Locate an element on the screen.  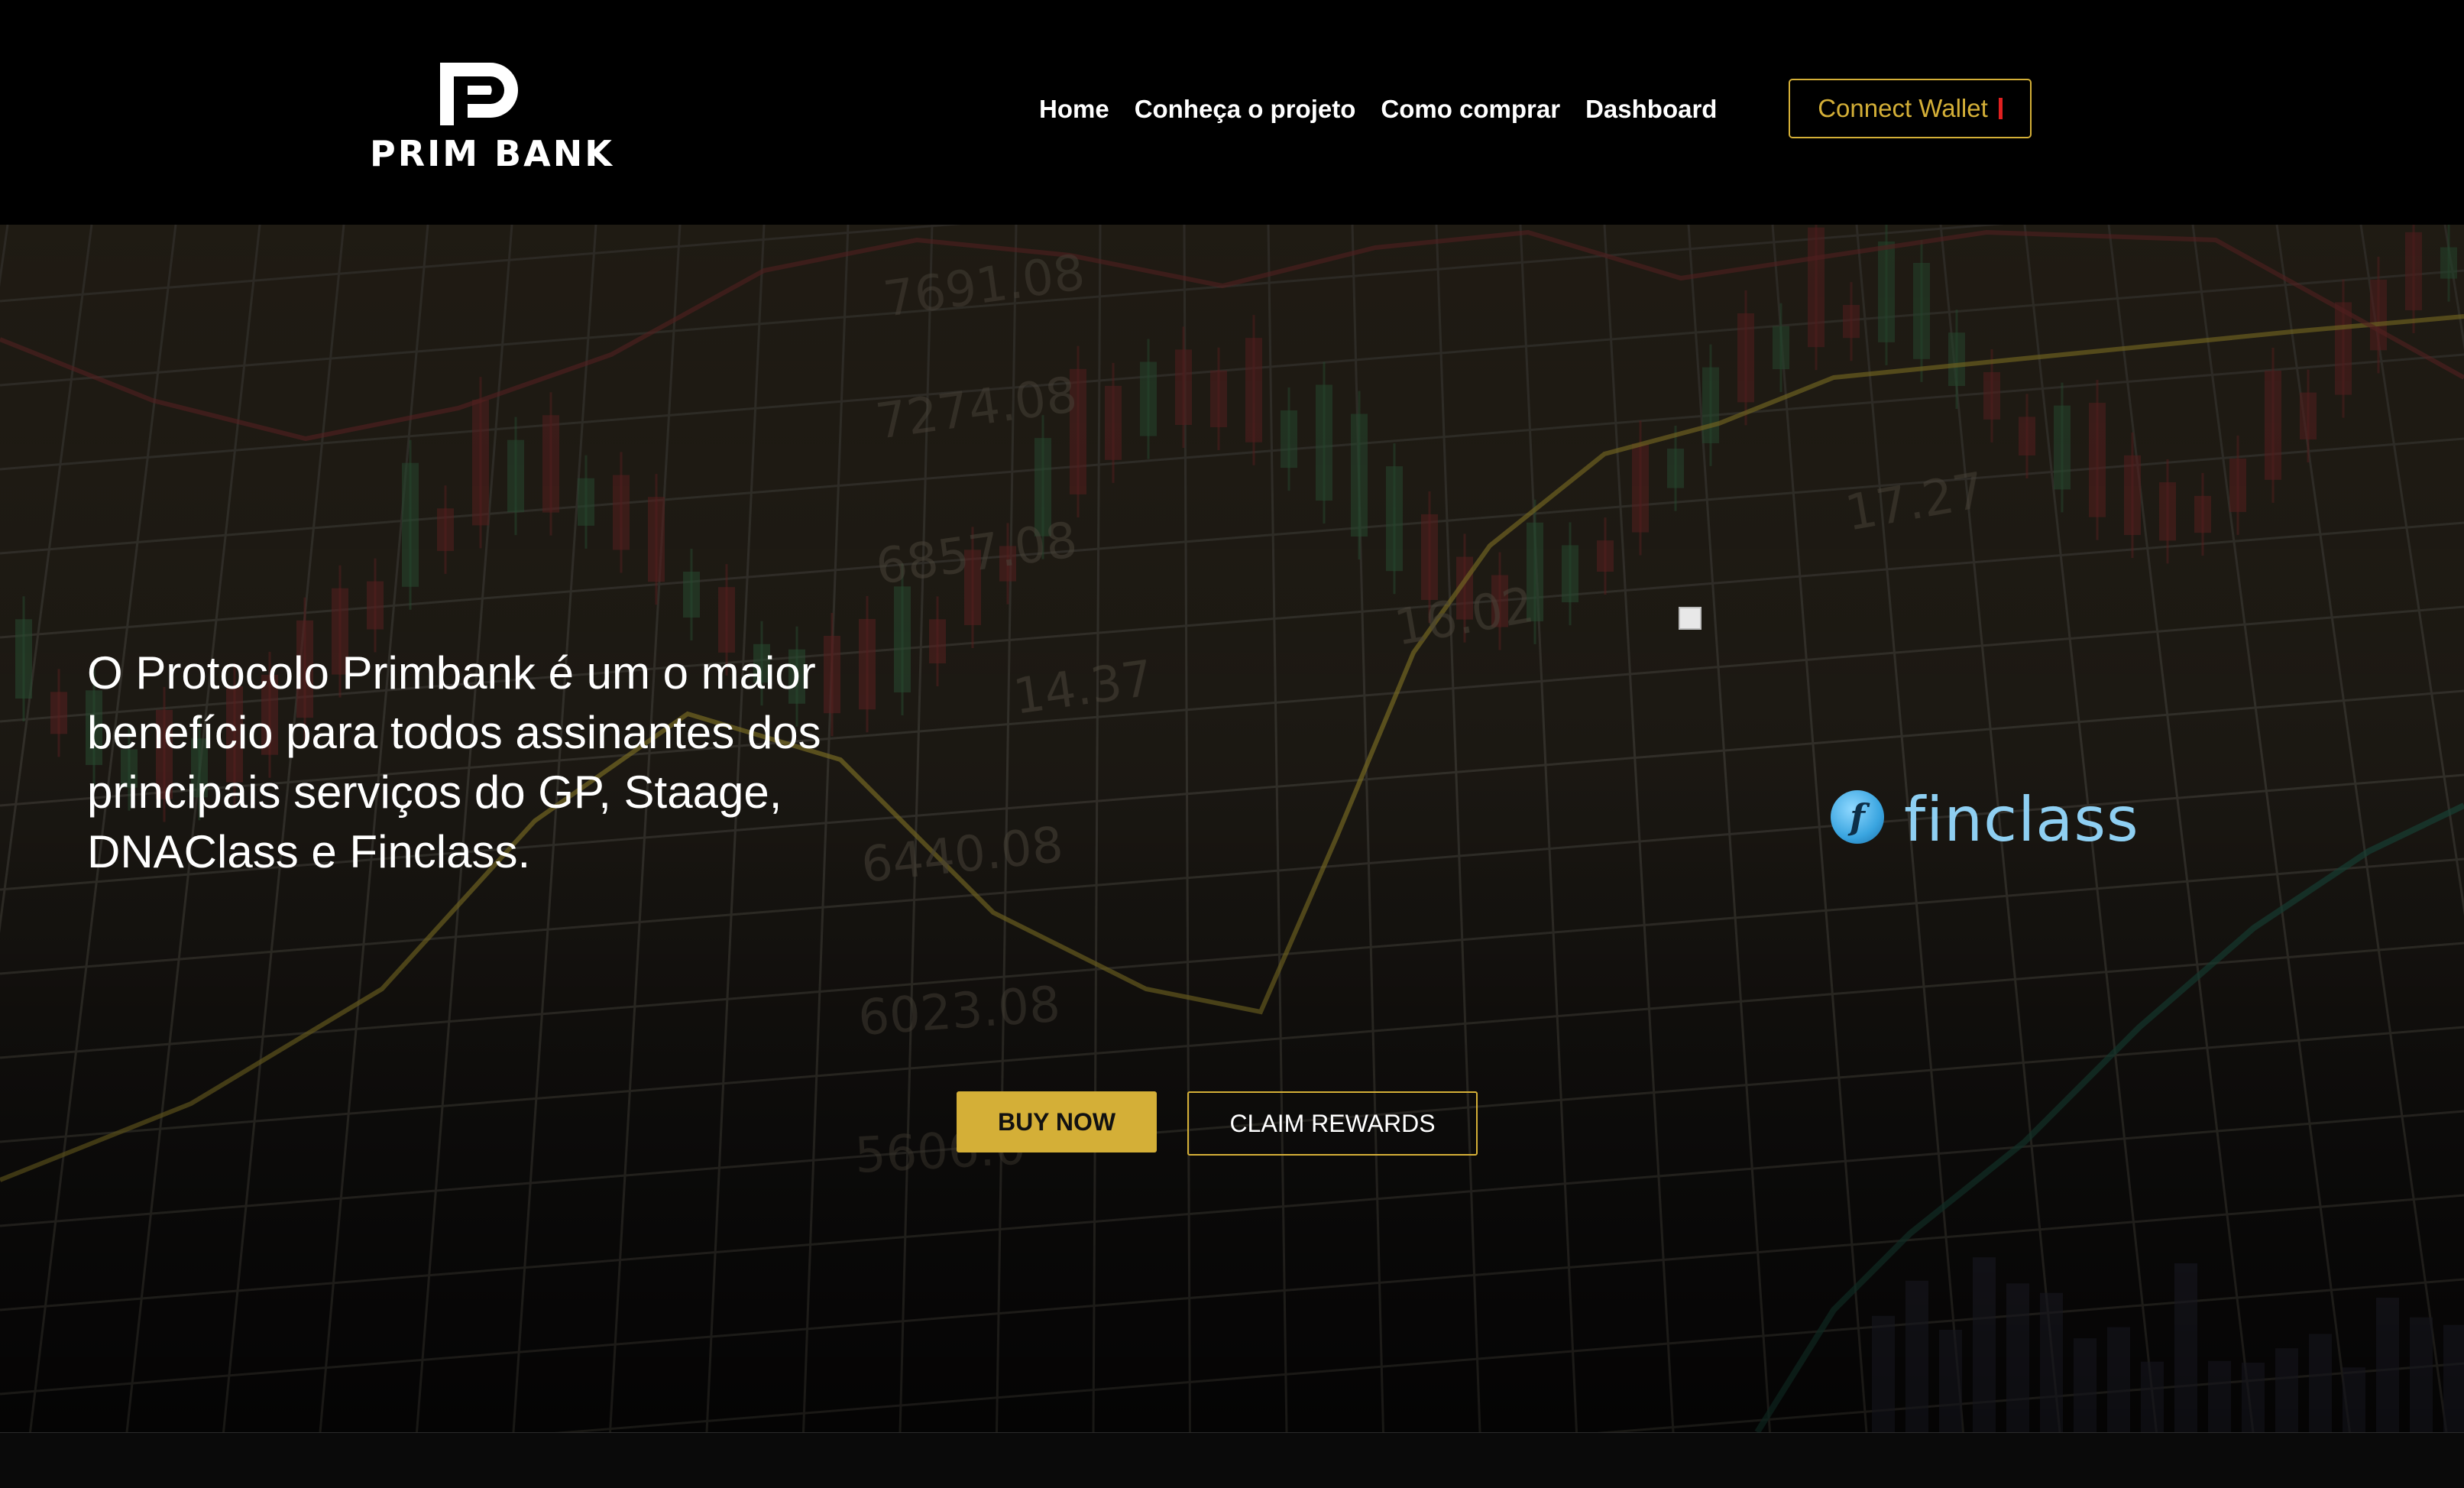
nav-como-comprar: Como comprar is located at coordinates (1470, 109).